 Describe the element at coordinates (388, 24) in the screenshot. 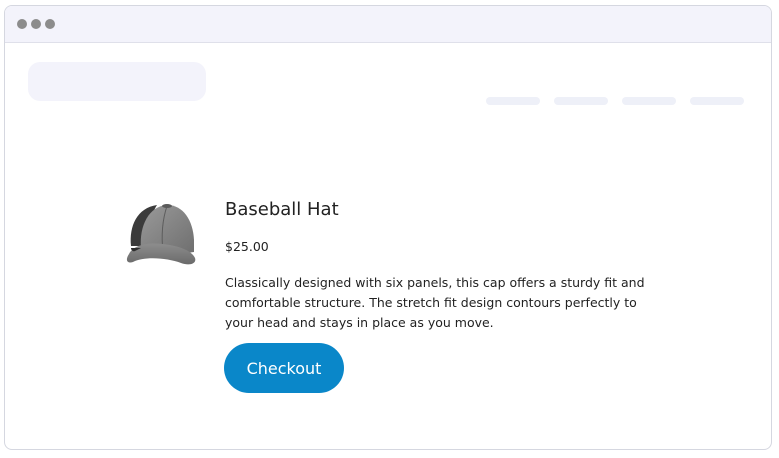

I see `window-titlebar` at that location.